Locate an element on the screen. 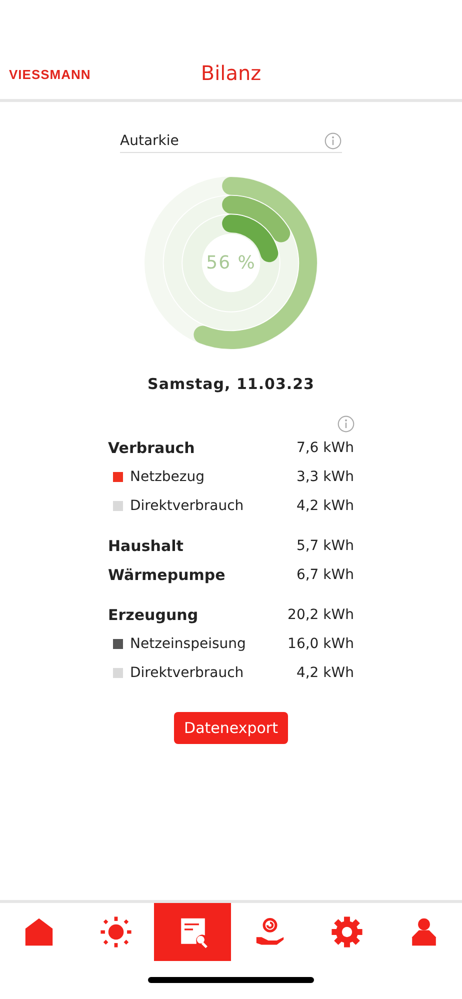 The width and height of the screenshot is (462, 999). legend-label: Netzbezug is located at coordinates (168, 476).